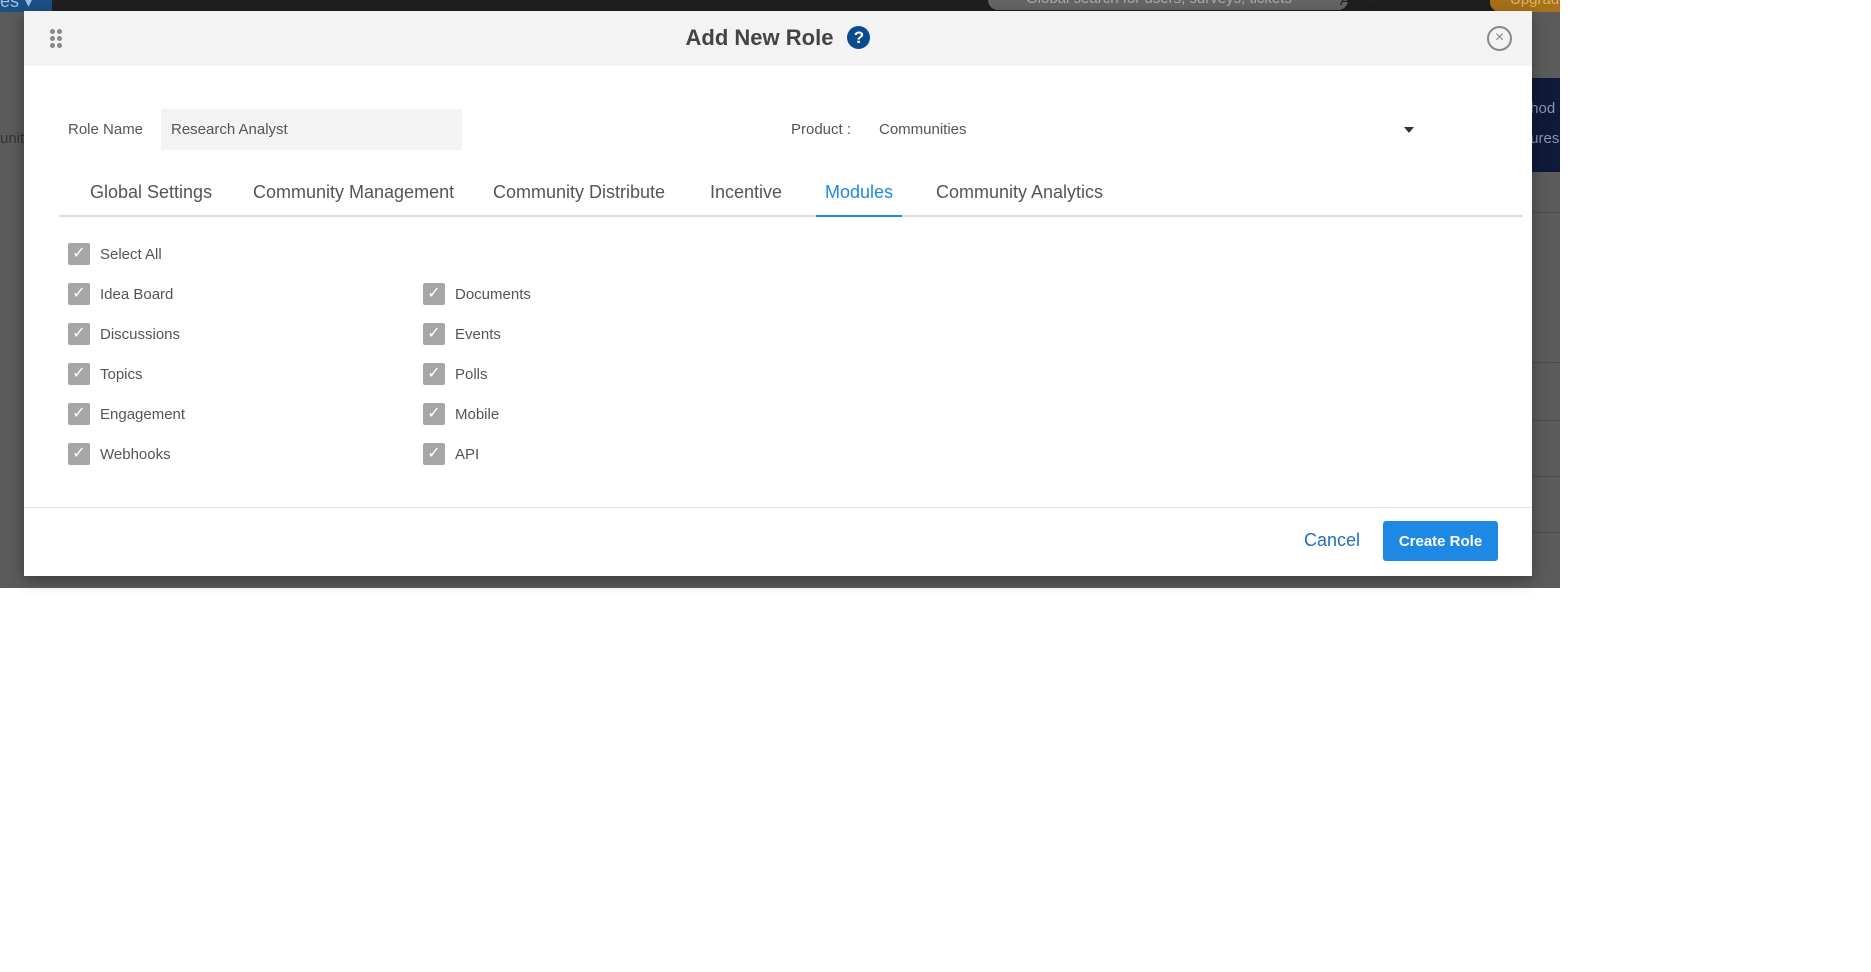 The width and height of the screenshot is (1871, 972). I want to click on checkbox-label: Engagement, so click(143, 414).